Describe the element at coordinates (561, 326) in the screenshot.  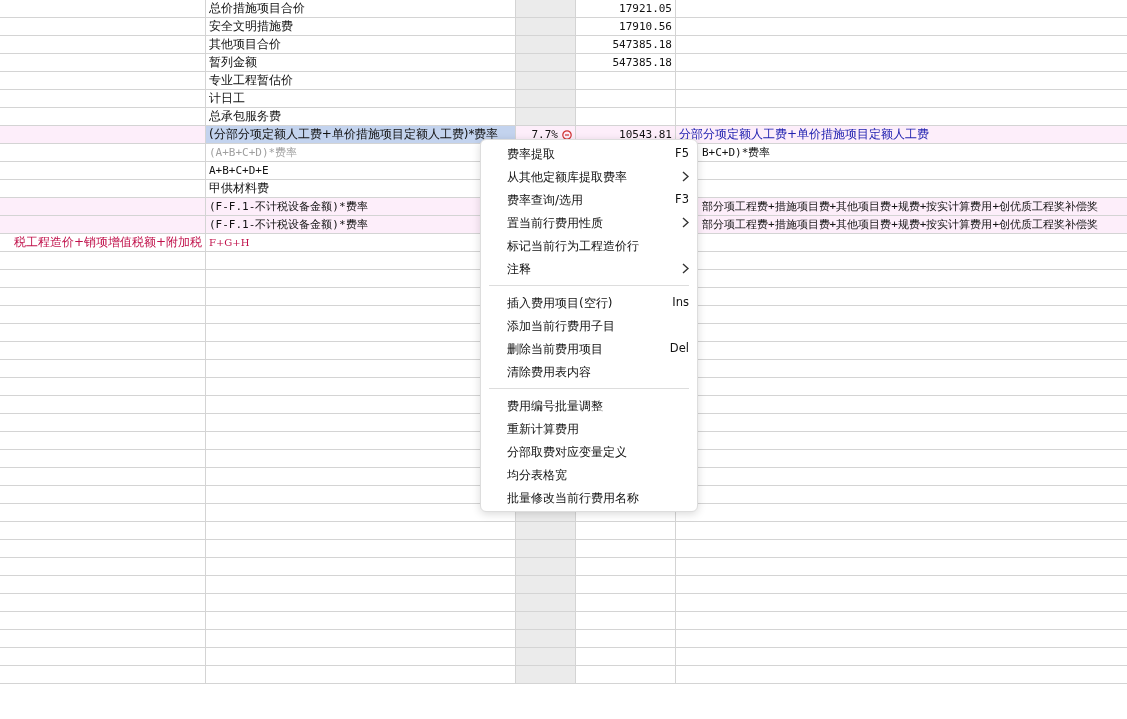
I see `menu-item-label: 添加当前行费用子目` at that location.